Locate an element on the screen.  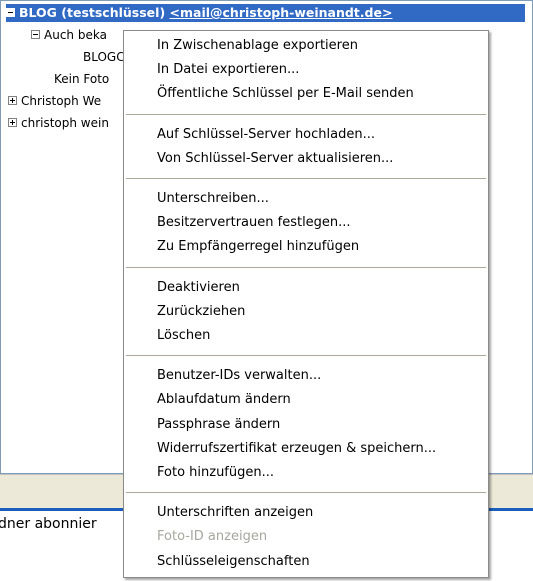
tree-row-label: Christoph We is located at coordinates (61, 101).